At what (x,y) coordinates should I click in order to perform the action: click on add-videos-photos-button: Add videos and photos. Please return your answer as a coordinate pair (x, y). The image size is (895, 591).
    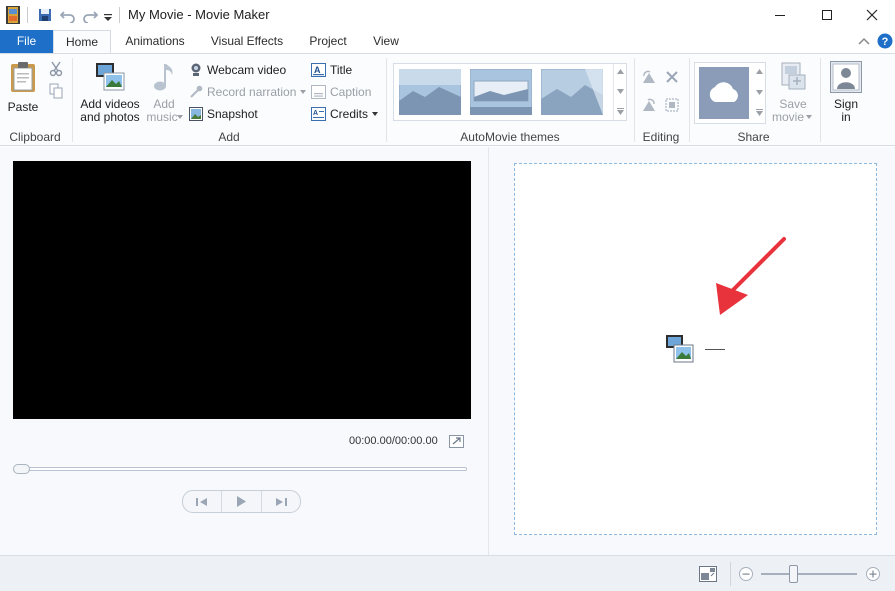
    Looking at the image, I should click on (110, 92).